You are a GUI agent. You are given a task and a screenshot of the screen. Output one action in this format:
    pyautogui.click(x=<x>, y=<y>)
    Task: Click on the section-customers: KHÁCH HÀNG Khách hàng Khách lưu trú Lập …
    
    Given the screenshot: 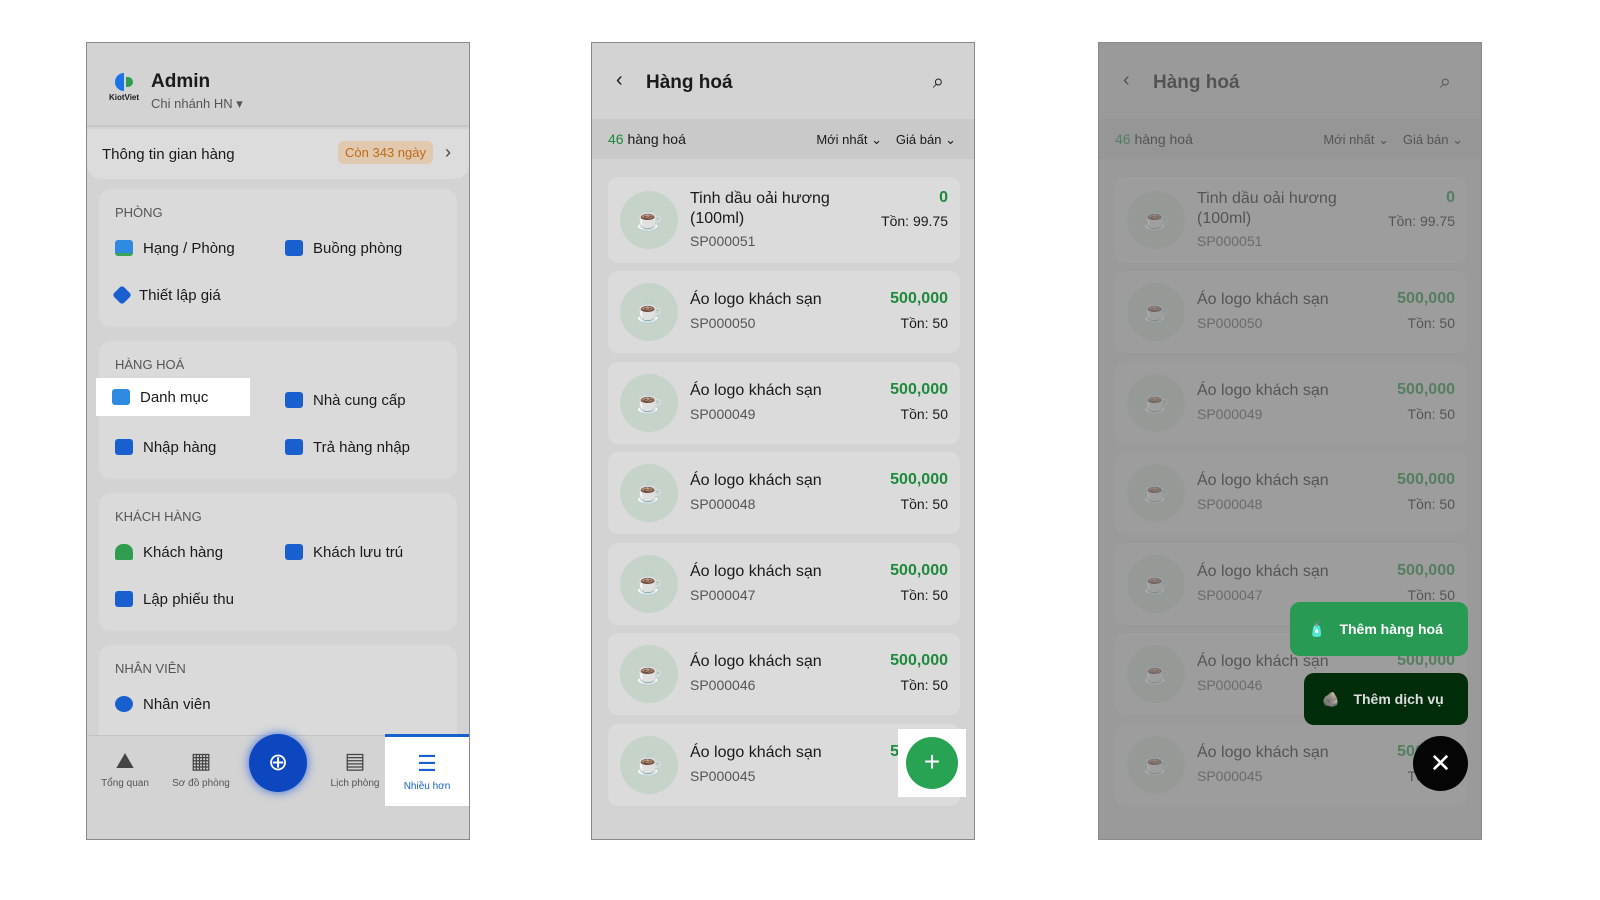 What is the action you would take?
    pyautogui.click(x=278, y=562)
    